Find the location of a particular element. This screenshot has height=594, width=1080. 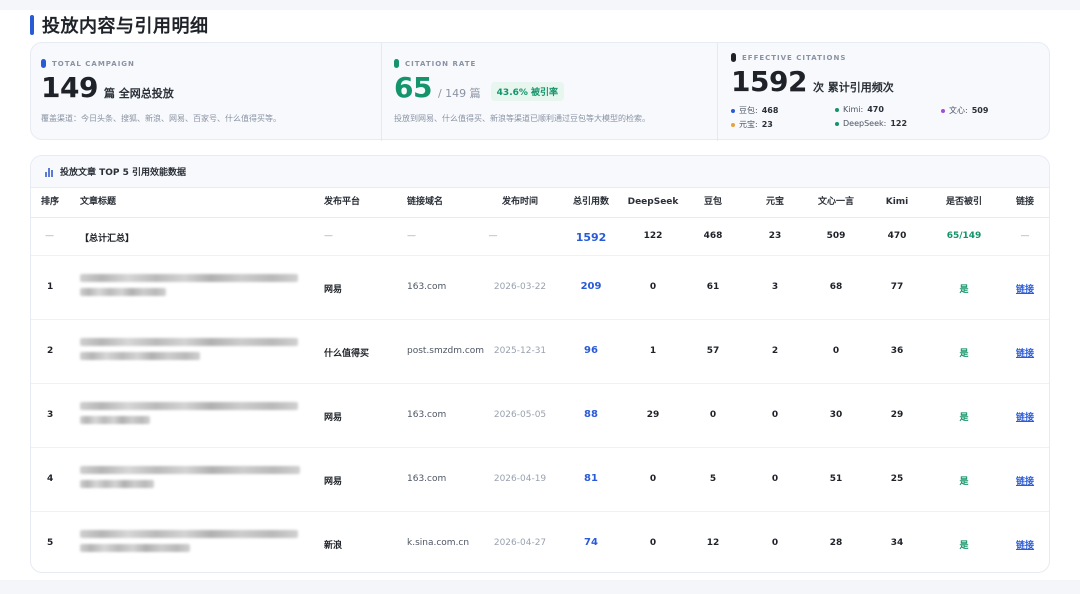

stat-value: 1592 is located at coordinates (769, 81).